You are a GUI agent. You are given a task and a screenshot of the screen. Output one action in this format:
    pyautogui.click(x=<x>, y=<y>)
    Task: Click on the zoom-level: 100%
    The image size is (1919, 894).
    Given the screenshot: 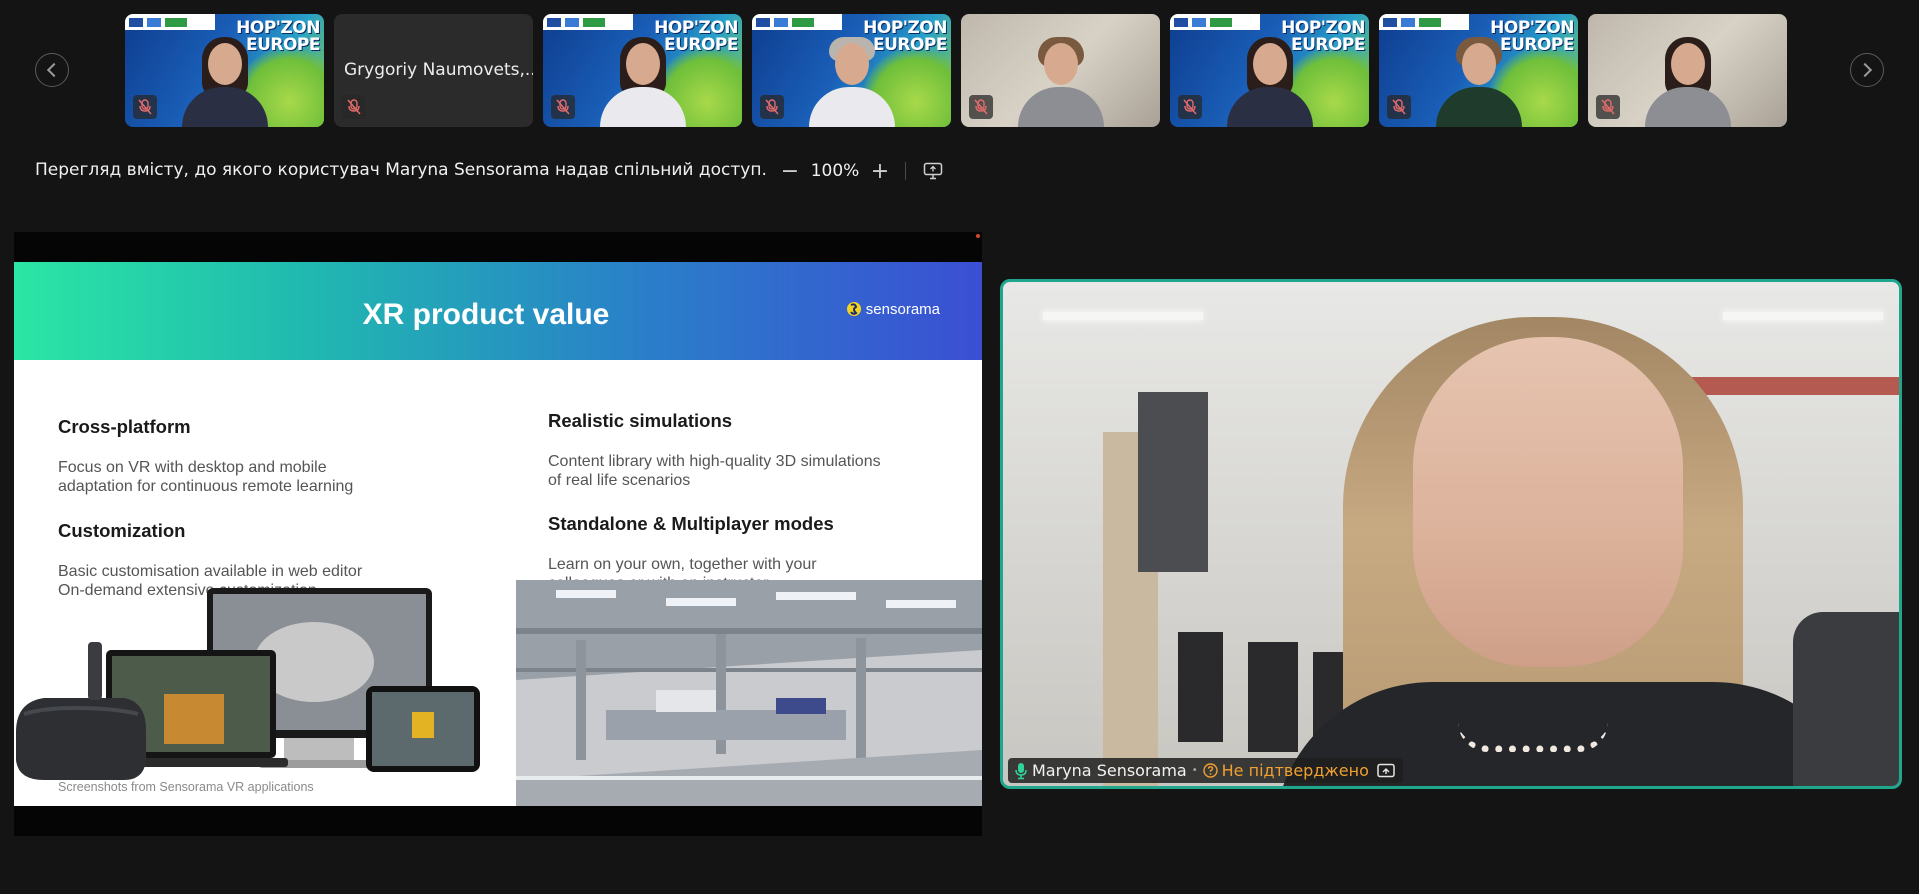 What is the action you would take?
    pyautogui.click(x=835, y=171)
    